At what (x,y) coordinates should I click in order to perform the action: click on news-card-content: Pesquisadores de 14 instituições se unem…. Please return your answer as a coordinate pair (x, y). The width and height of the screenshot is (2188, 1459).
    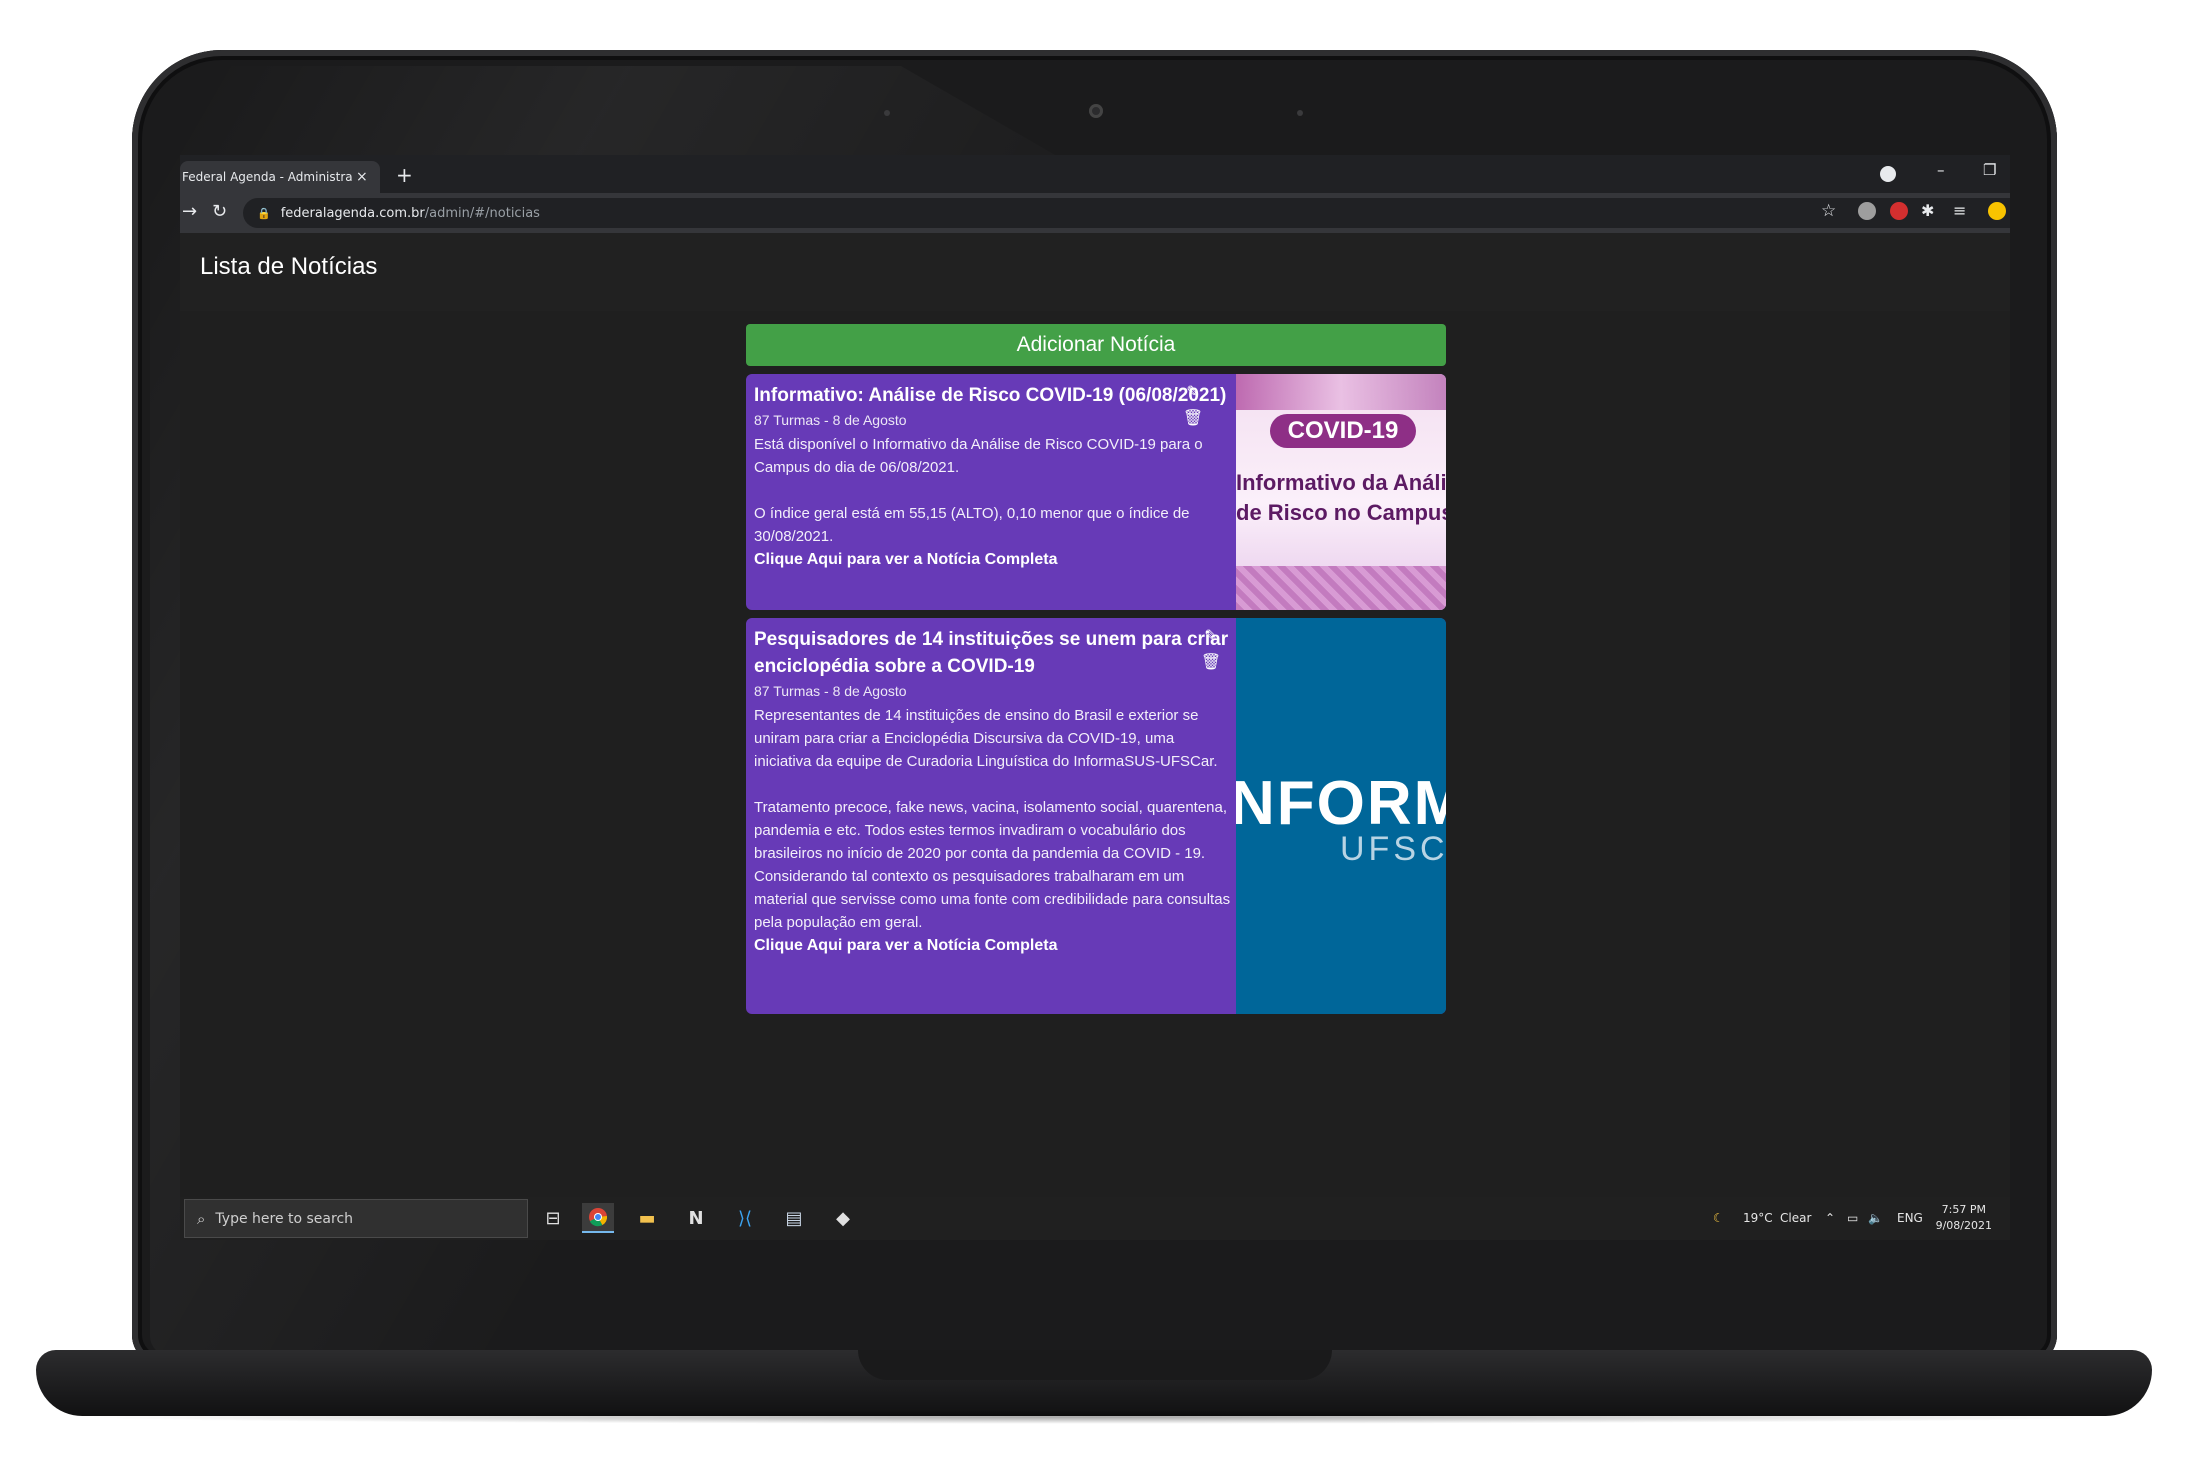
    Looking at the image, I should click on (994, 792).